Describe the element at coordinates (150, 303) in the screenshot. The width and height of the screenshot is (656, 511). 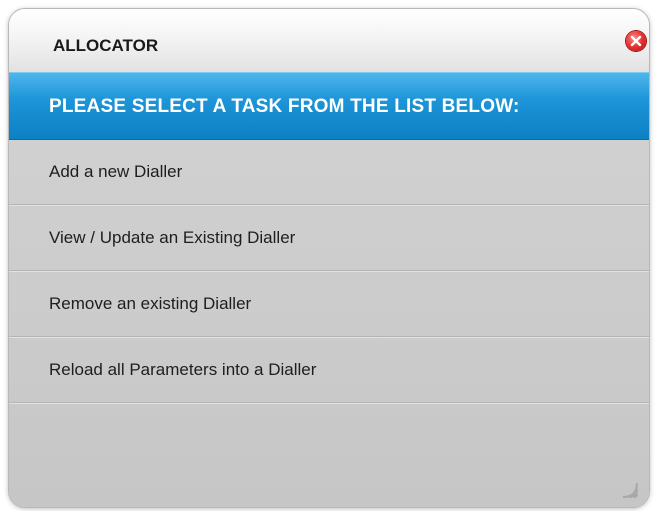
I see `task-label: Remove an existing Dialler` at that location.